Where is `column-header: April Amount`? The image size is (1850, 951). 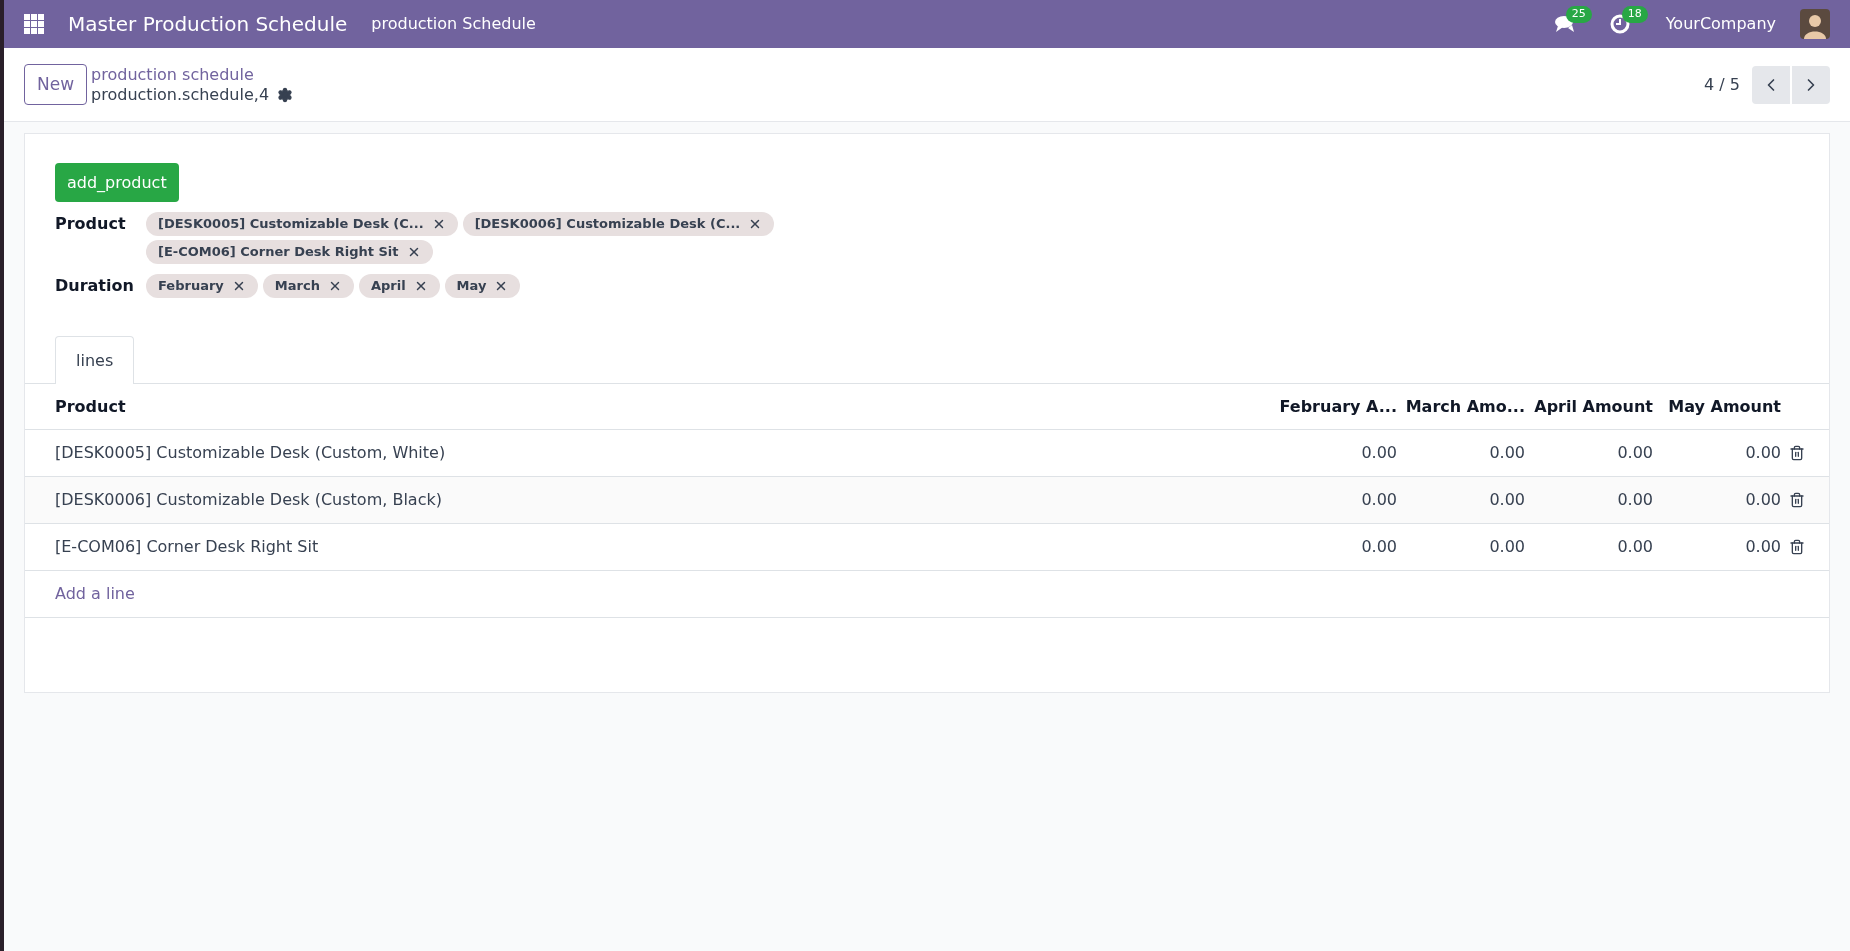 column-header: April Amount is located at coordinates (1597, 406).